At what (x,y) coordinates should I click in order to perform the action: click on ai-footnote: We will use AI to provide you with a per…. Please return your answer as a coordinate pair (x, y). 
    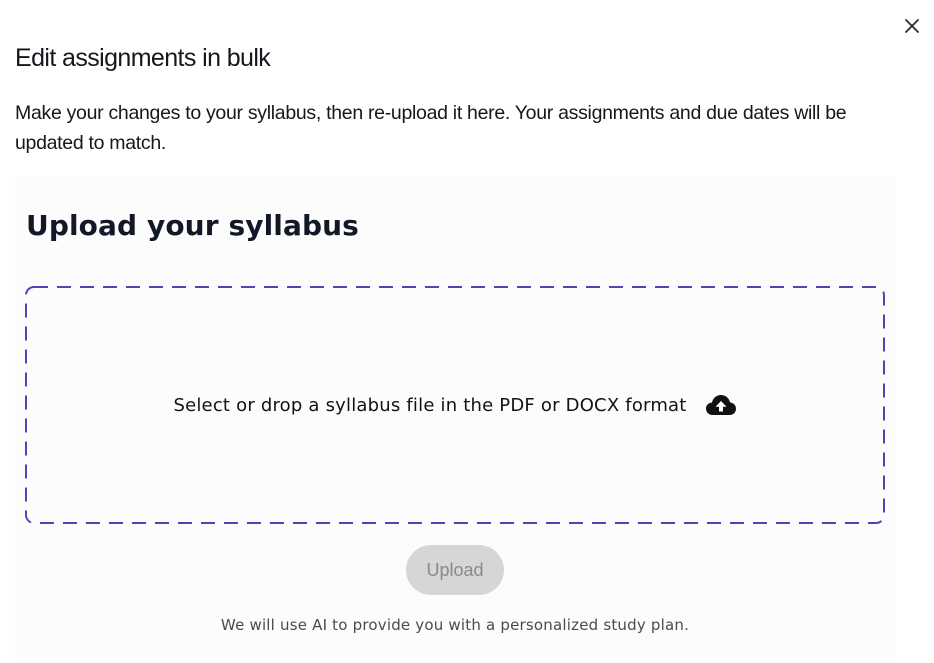
    Looking at the image, I should click on (455, 625).